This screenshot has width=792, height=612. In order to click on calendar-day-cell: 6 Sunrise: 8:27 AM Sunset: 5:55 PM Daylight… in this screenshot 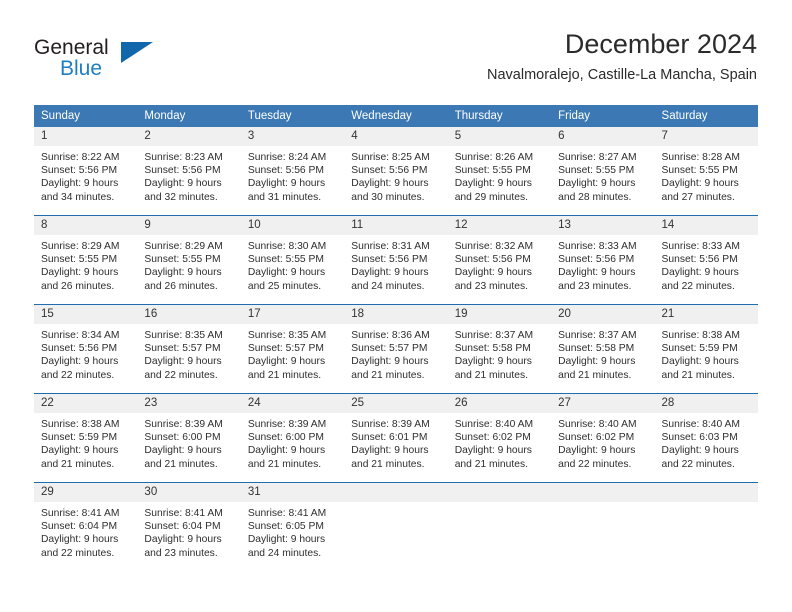, I will do `click(603, 171)`.